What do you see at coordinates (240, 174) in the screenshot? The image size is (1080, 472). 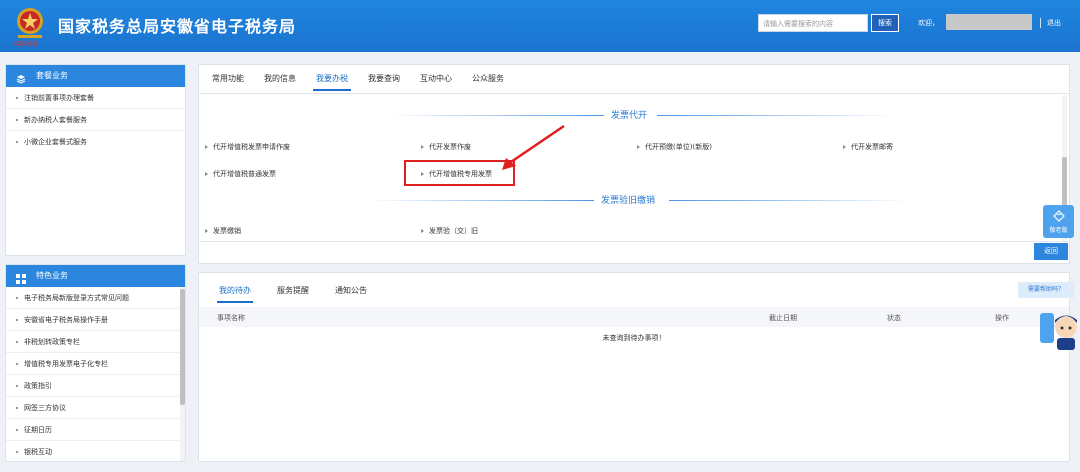 I see `link-vat-ordinary-invoice: 代开增值税普通发票` at bounding box center [240, 174].